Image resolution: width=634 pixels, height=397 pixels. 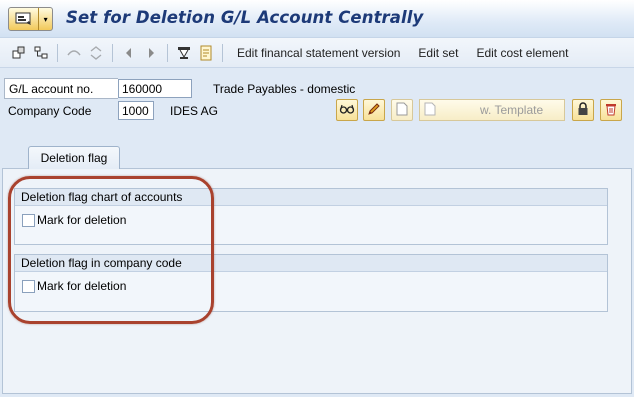 I want to click on display-button, so click(x=347, y=110).